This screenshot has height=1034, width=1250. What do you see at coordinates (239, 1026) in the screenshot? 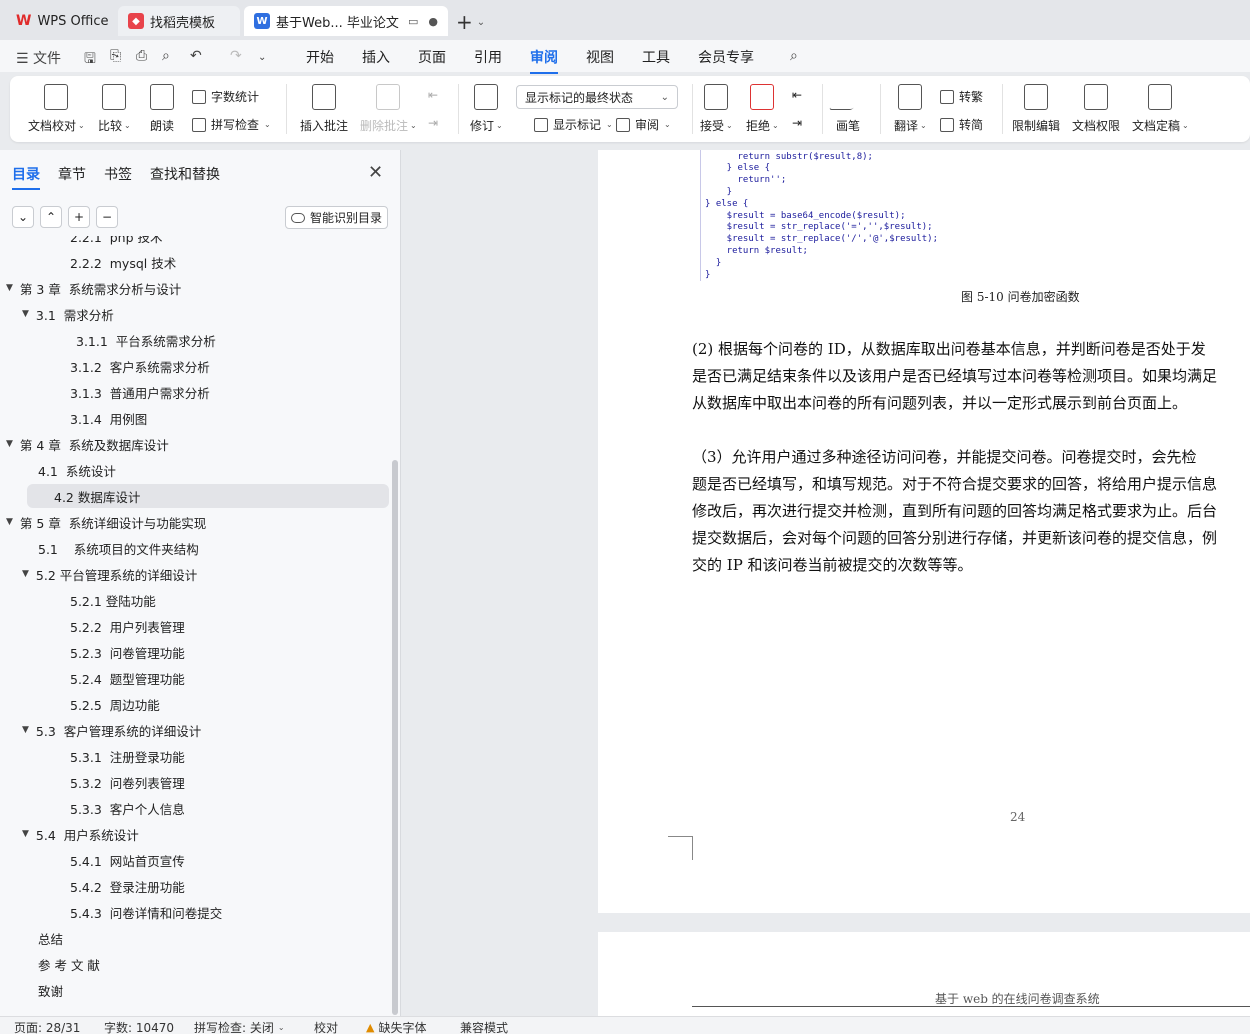
I see `spell-check-toggle: 拼写检查: 关闭 ⌄` at bounding box center [239, 1026].